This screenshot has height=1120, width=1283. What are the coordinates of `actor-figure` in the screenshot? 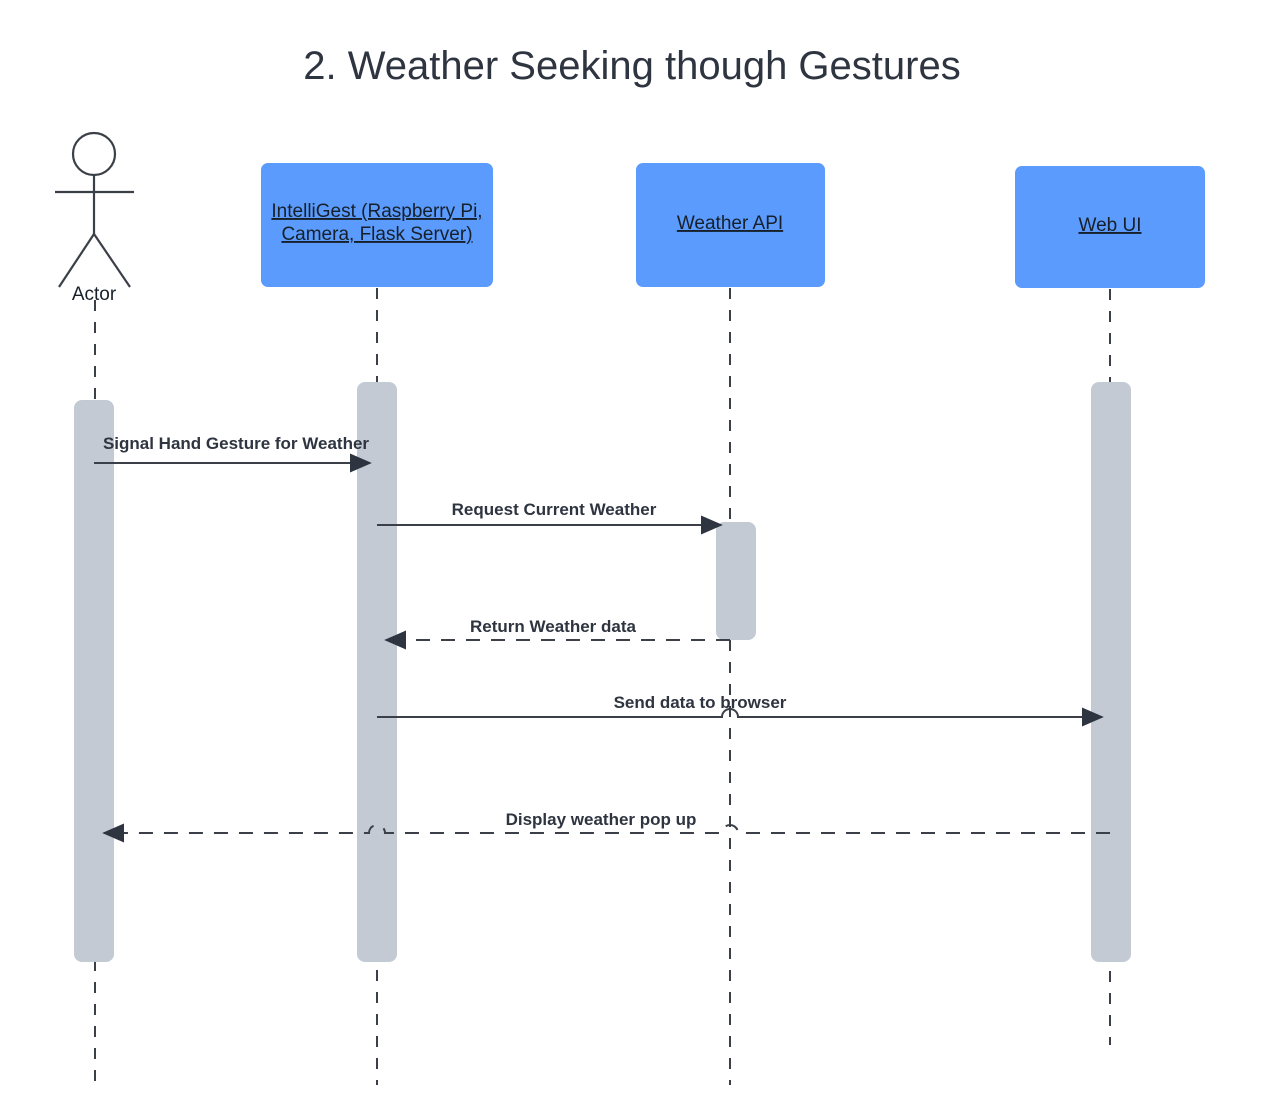 It's located at (94, 209).